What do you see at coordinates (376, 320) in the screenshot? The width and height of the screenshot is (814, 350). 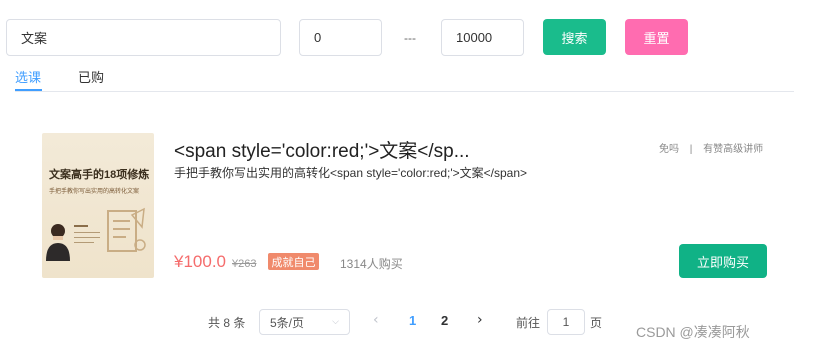 I see `prev-page-icon: ‹` at bounding box center [376, 320].